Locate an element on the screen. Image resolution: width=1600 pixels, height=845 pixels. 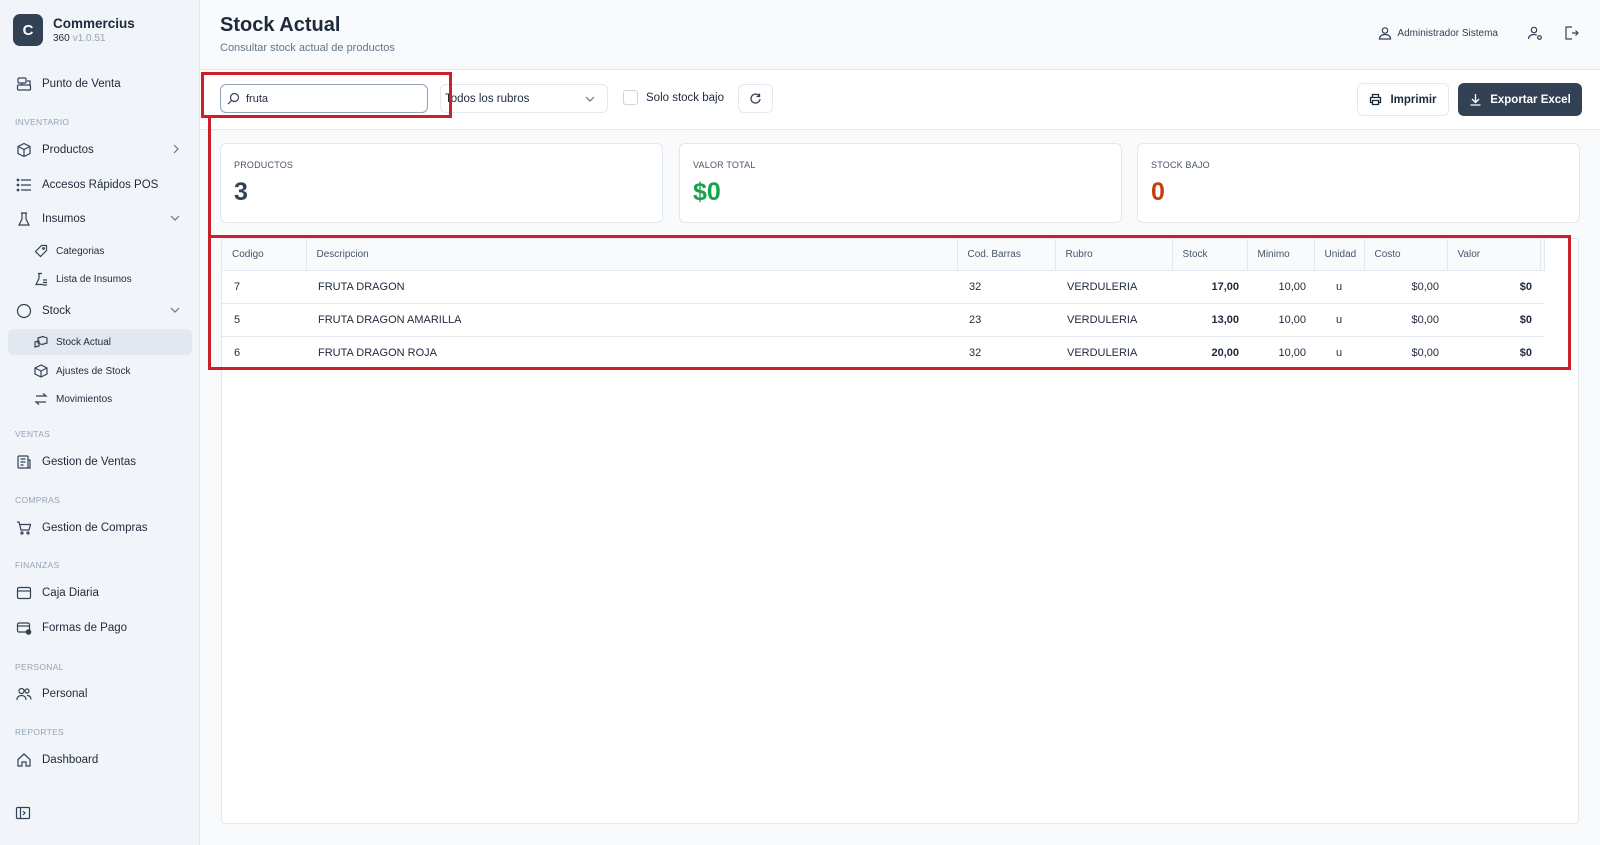
rubro-select-value: Todos los rubros is located at coordinates (487, 98).